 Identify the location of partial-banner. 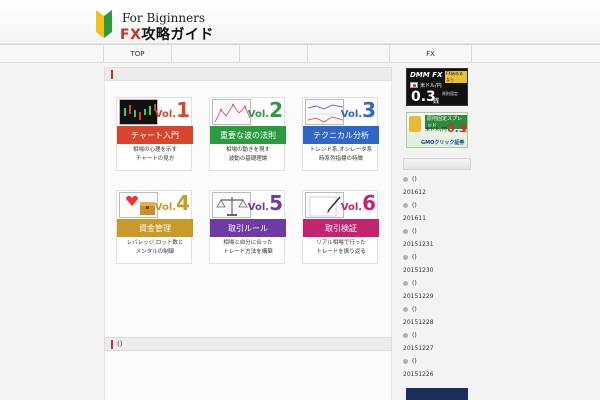
(437, 394).